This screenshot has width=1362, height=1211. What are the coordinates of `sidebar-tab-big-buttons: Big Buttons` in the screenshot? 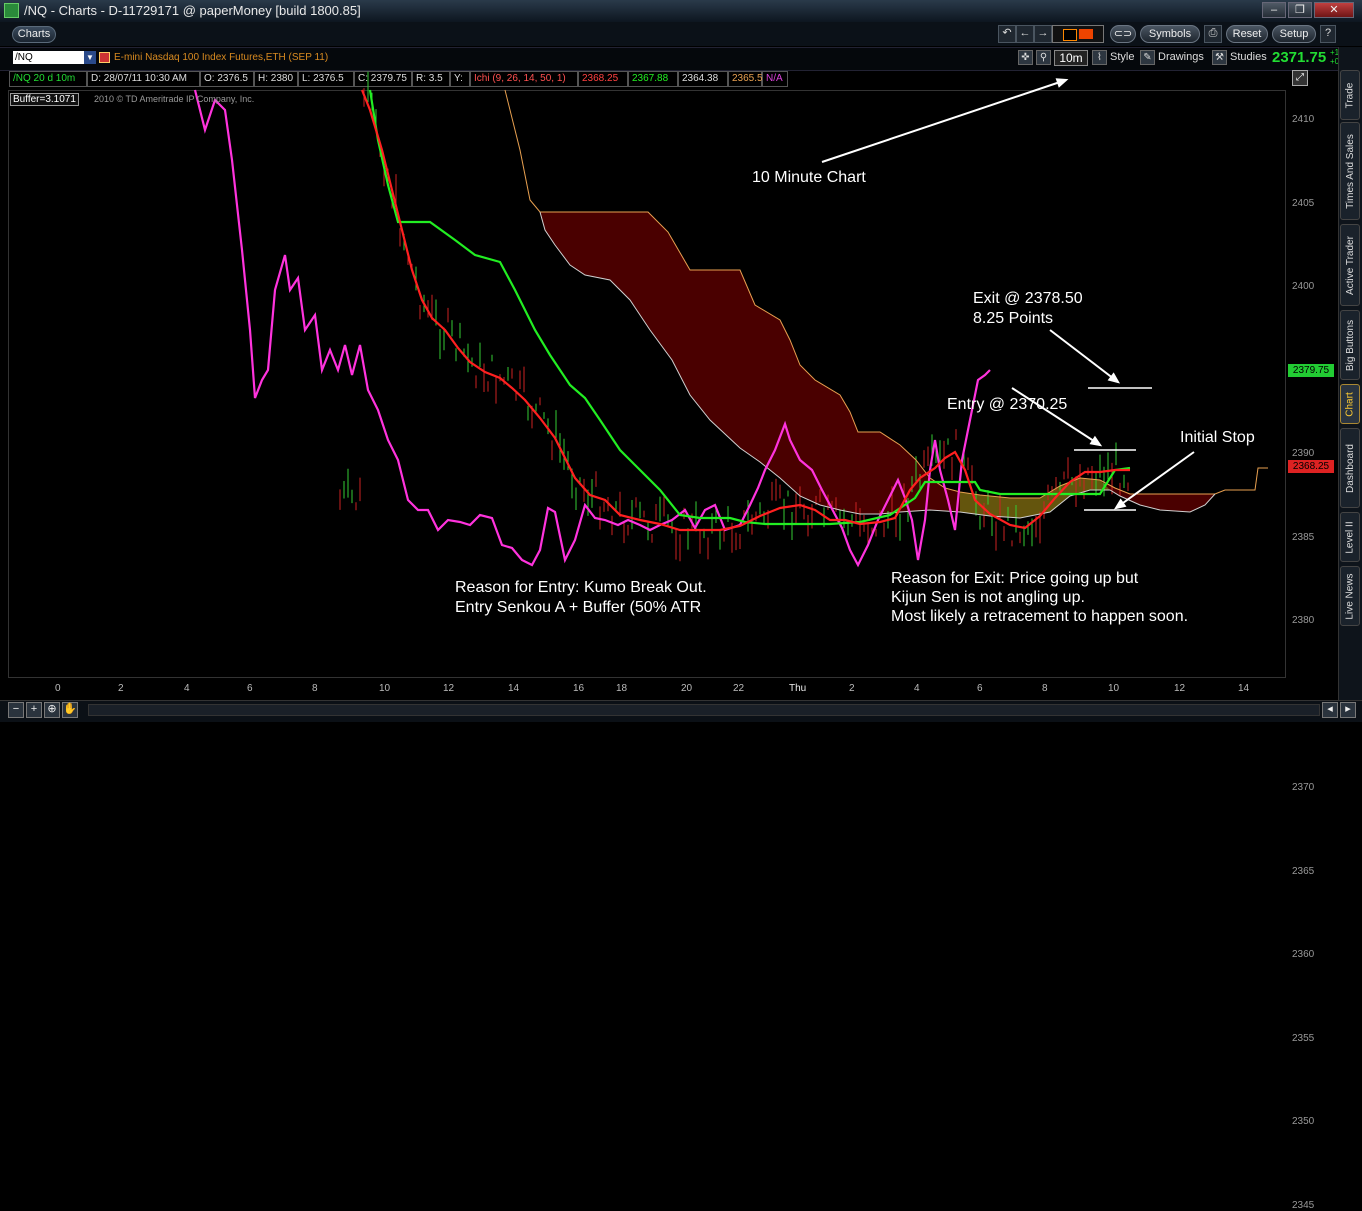 It's located at (1350, 345).